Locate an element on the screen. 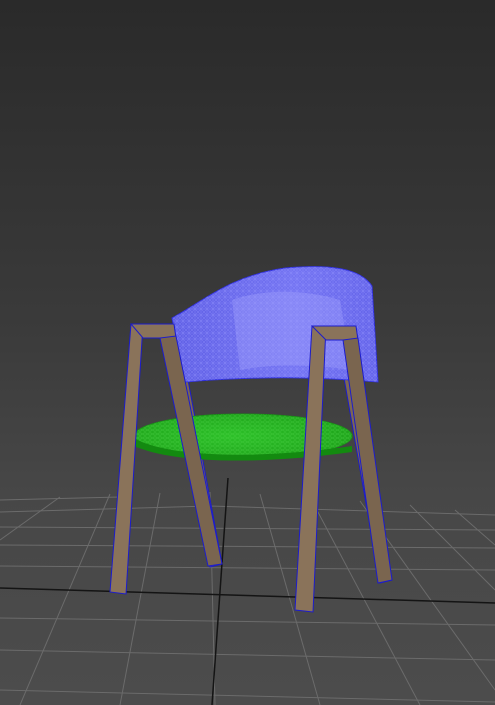 The width and height of the screenshot is (495, 705). x-axis-line is located at coordinates (247, 595).